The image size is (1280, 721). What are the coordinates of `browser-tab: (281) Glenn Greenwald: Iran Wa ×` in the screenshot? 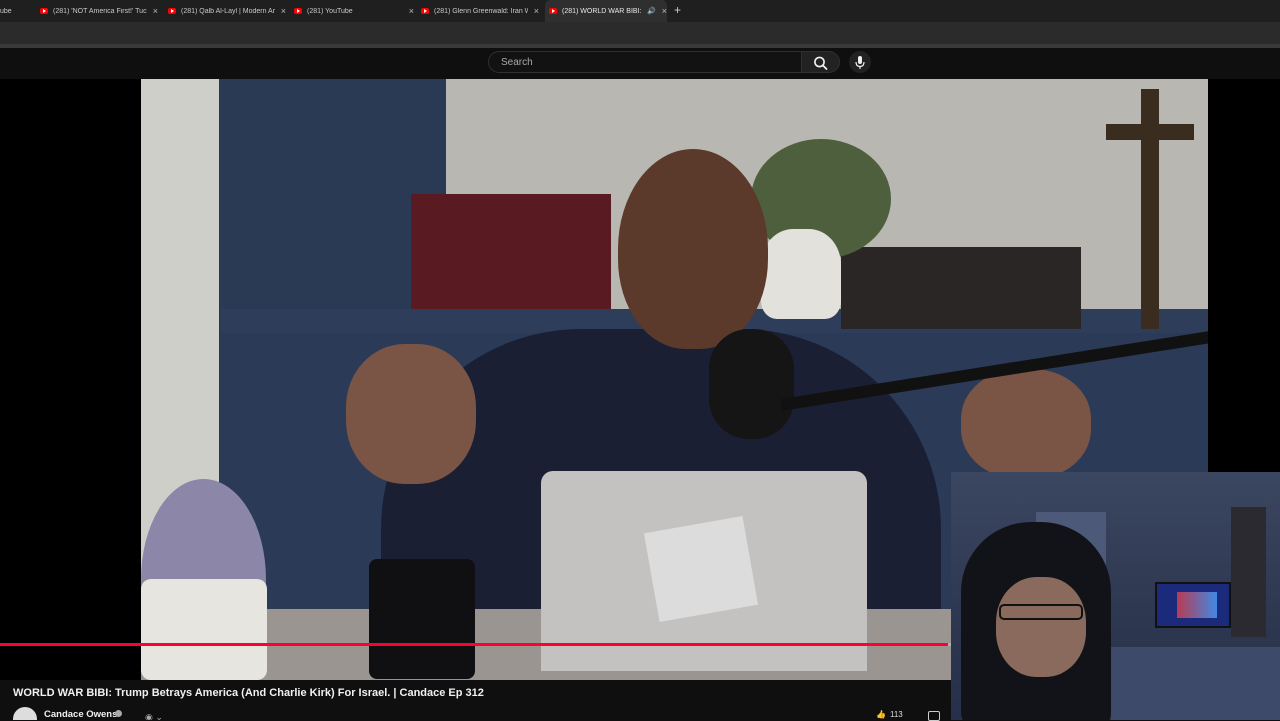 It's located at (480, 11).